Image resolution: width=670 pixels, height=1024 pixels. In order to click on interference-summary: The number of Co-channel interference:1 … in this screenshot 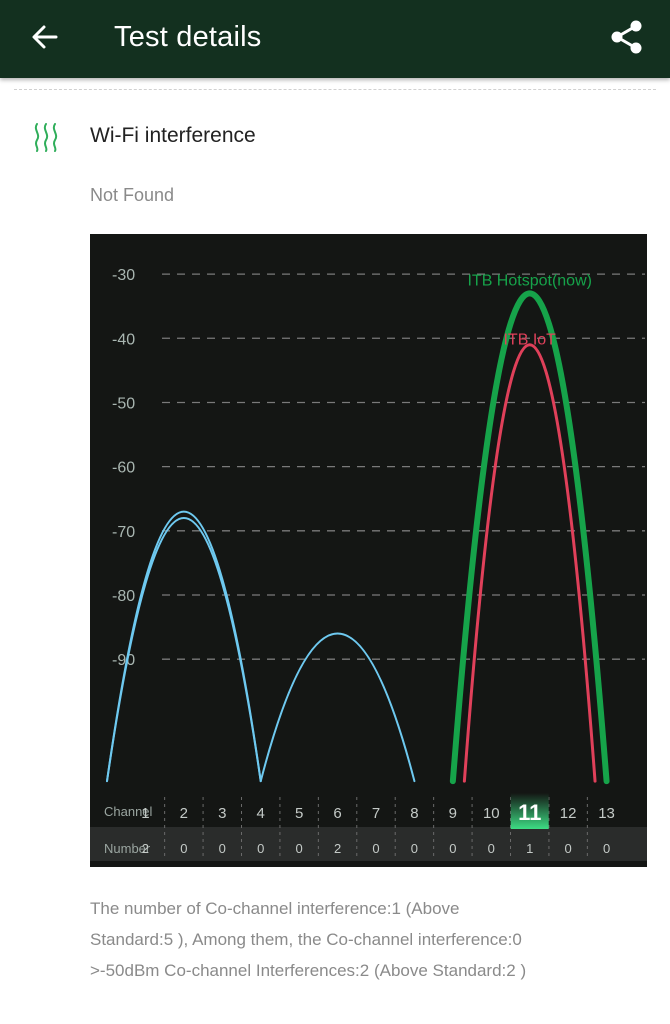, I will do `click(370, 939)`.